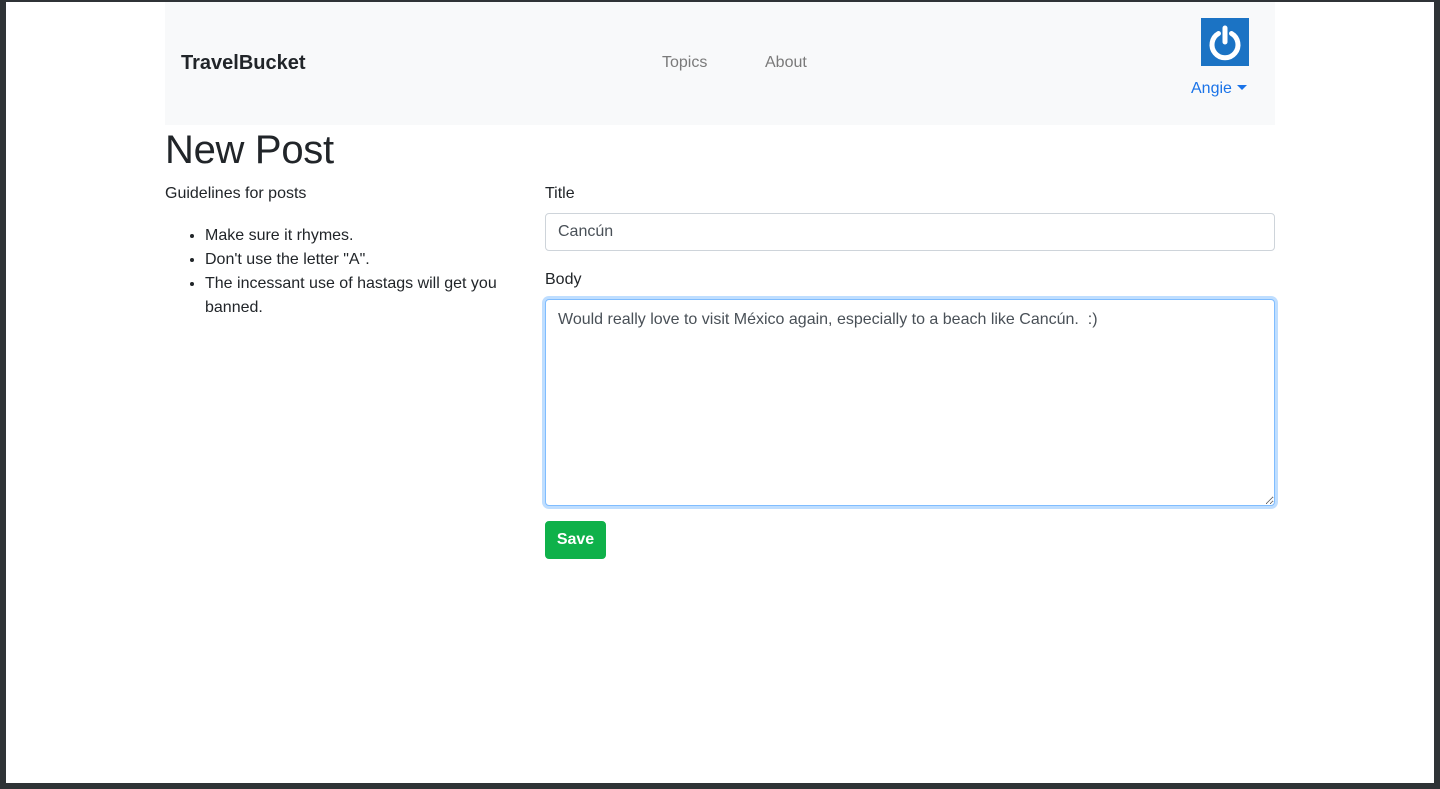  What do you see at coordinates (243, 63) in the screenshot?
I see `brand-logo: TravelBucket` at bounding box center [243, 63].